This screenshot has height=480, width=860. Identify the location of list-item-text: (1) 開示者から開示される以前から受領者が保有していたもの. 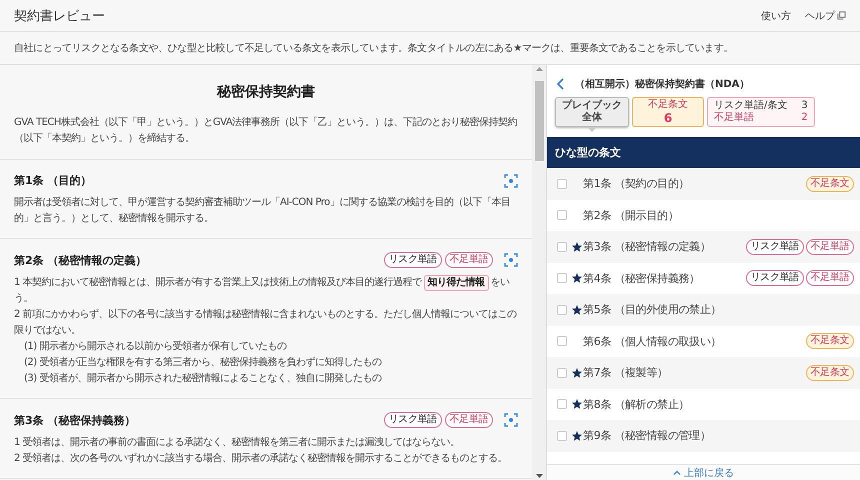
(155, 347).